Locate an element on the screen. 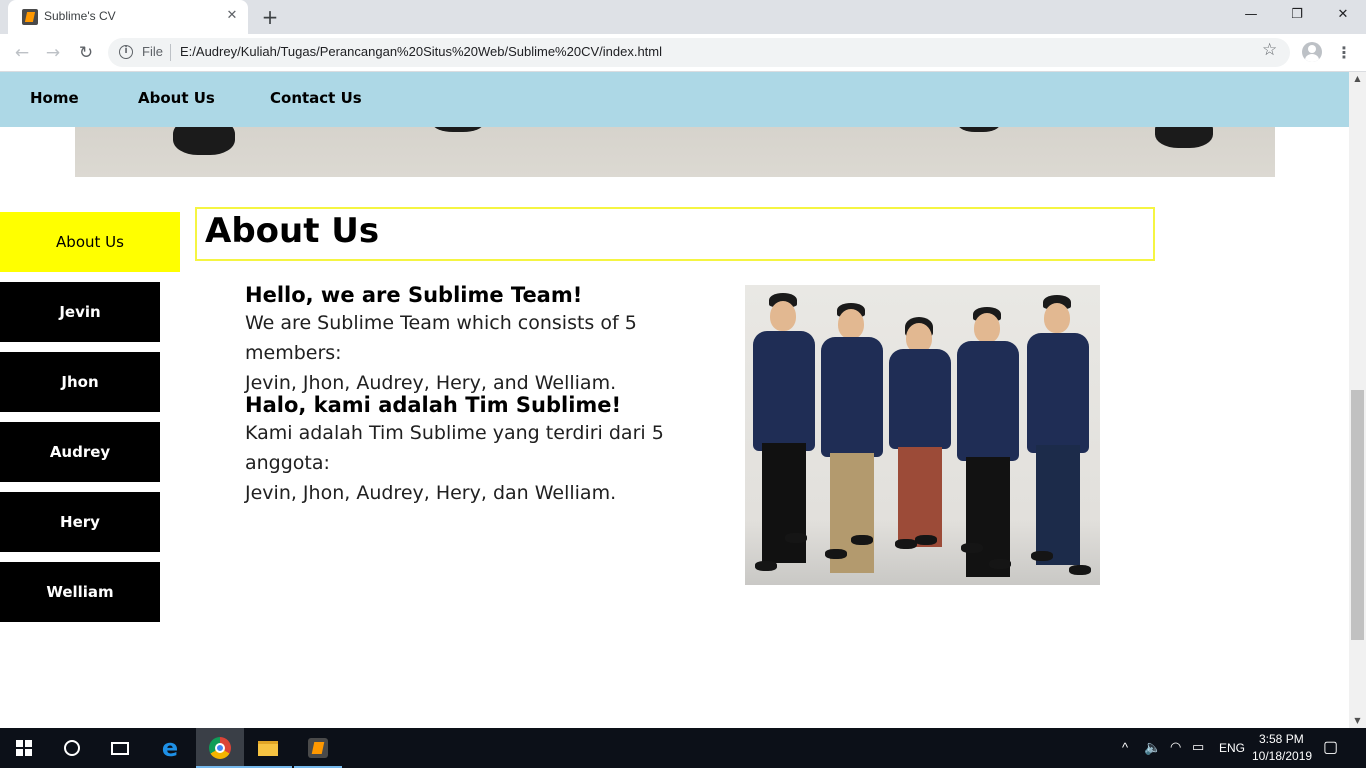 The image size is (1366, 771). scroll-thumb is located at coordinates (1357, 515).